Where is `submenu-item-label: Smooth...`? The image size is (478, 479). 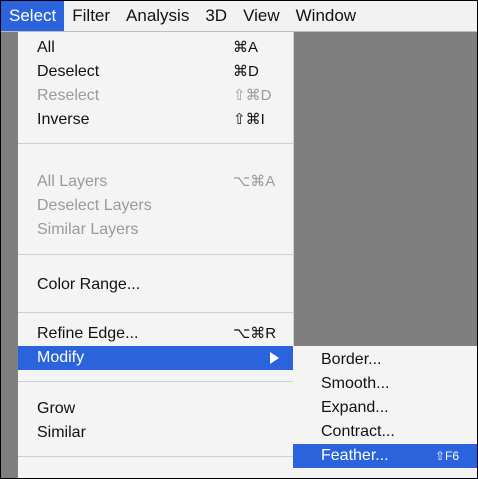
submenu-item-label: Smooth... is located at coordinates (355, 383).